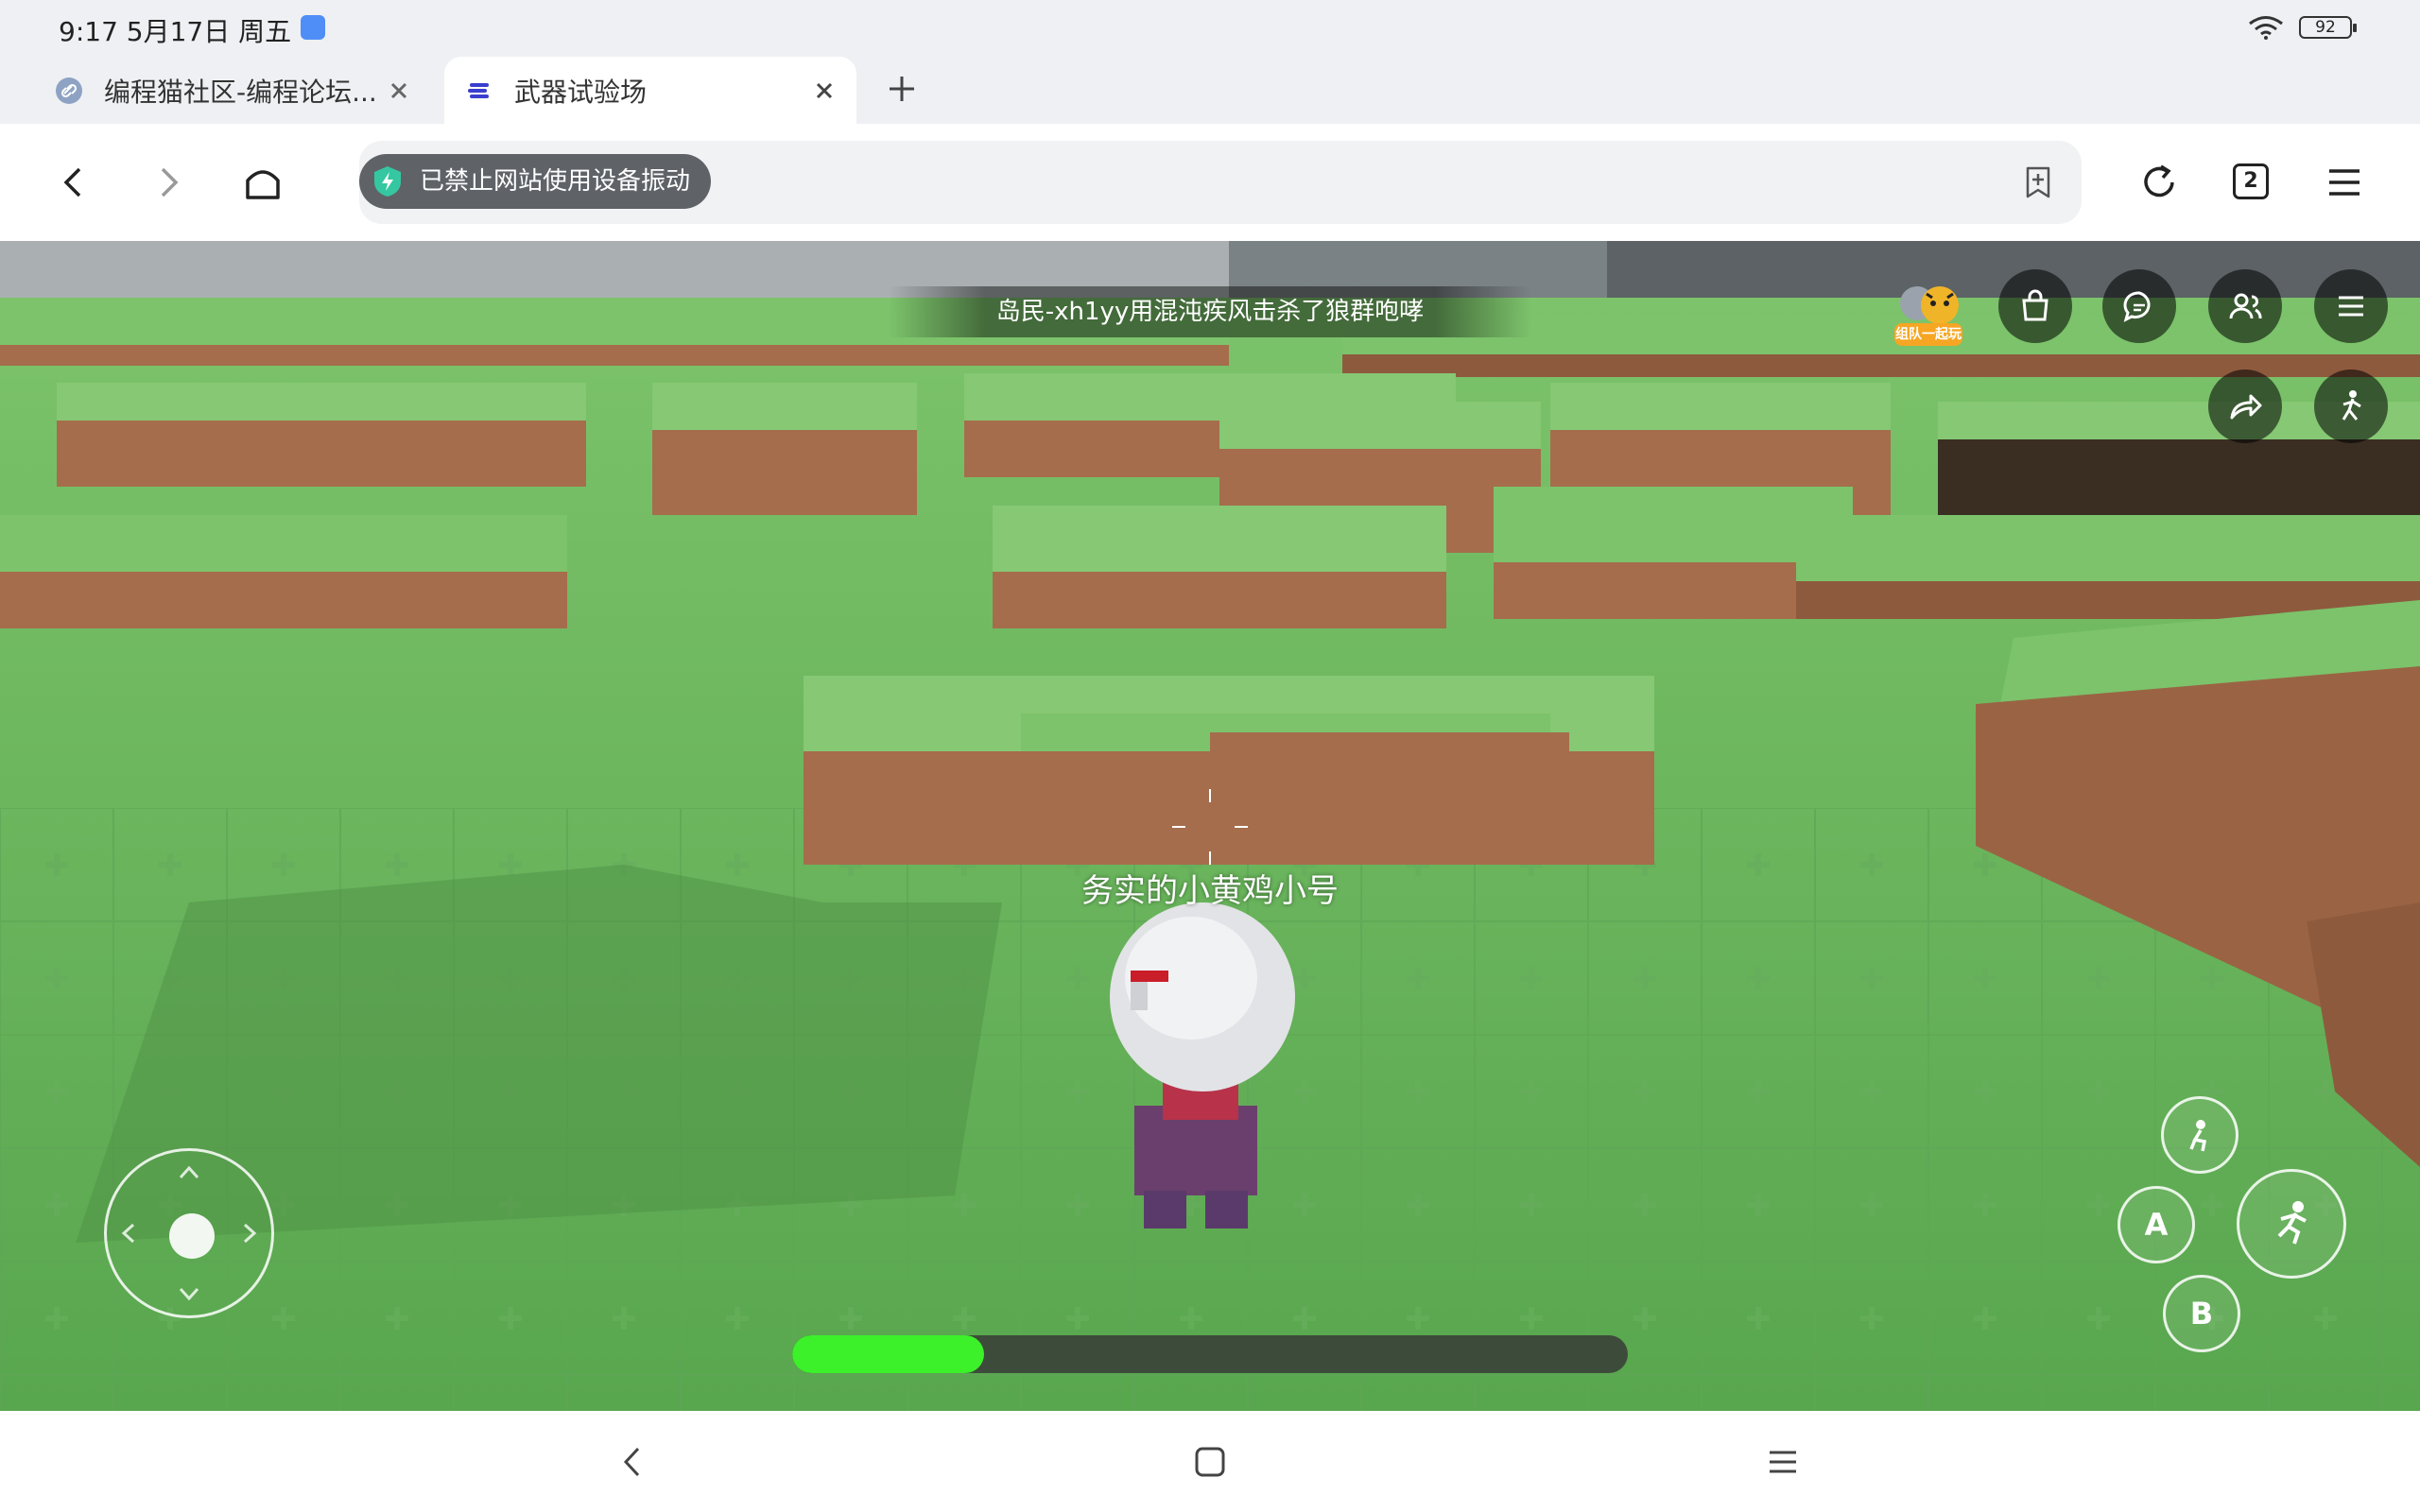 The height and width of the screenshot is (1512, 2420). I want to click on tab-weapon-range: 武器试验场, so click(650, 90).